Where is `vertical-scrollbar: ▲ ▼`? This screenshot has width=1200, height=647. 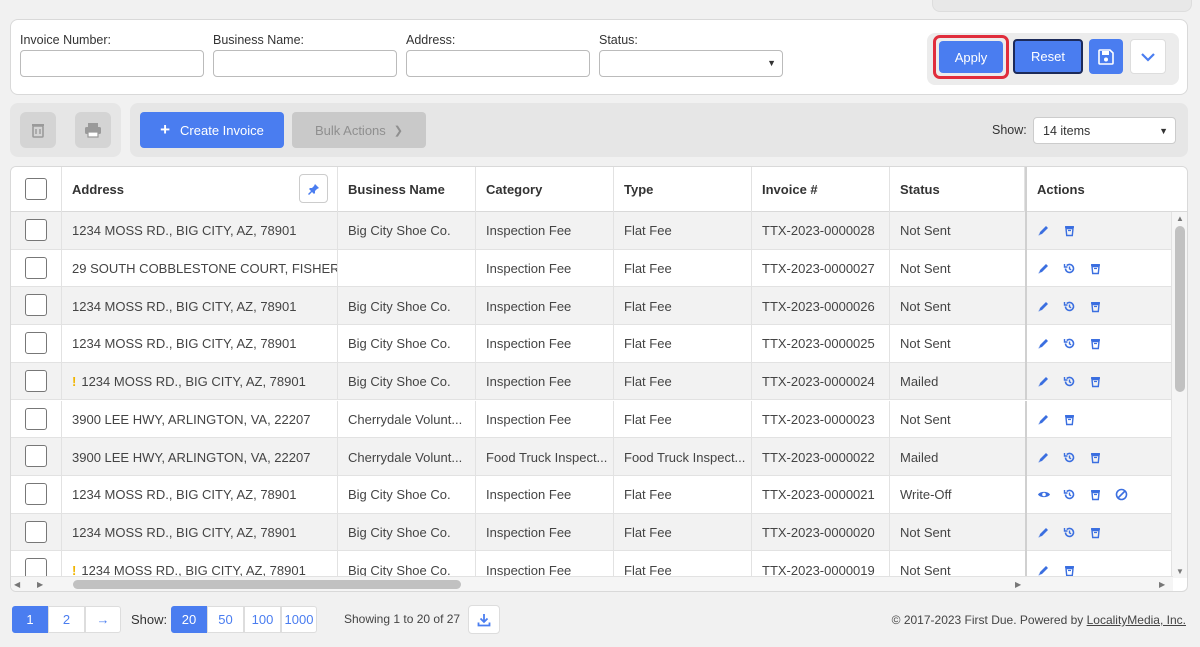
vertical-scrollbar: ▲ ▼ is located at coordinates (1179, 395).